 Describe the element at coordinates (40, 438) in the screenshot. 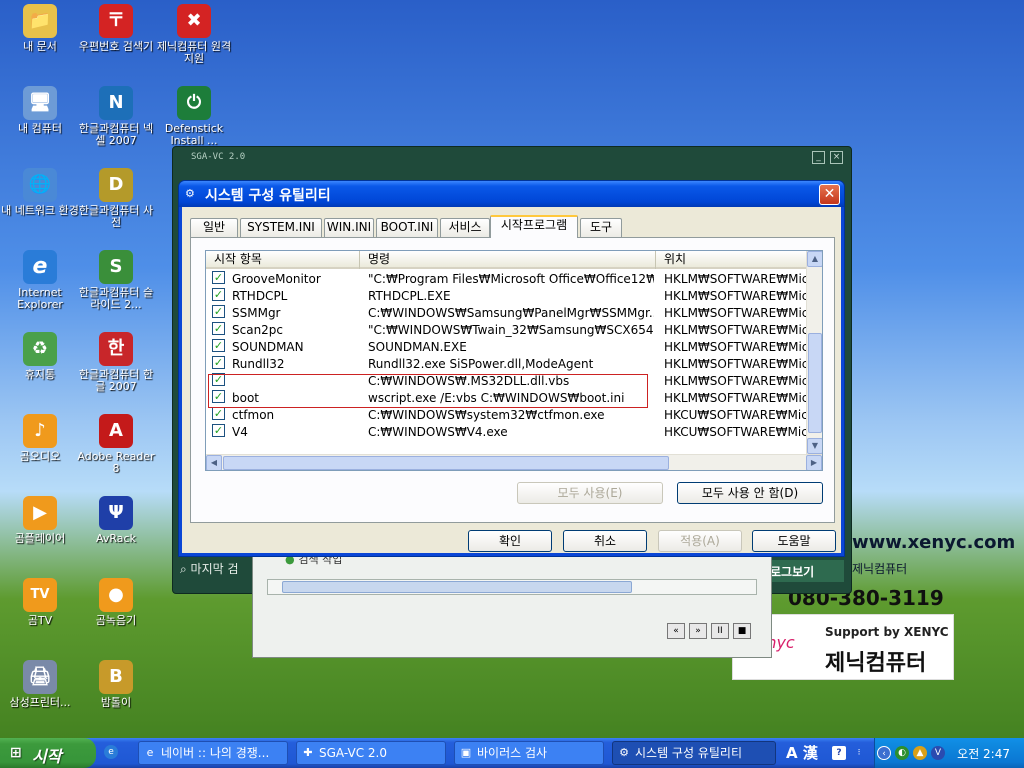

I see `desktop-icon-gom-audio: ♪ 곰오디오` at that location.